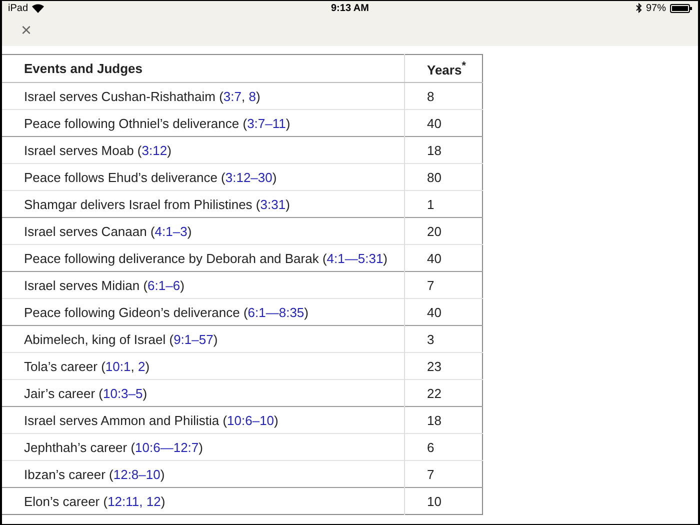 This screenshot has height=525, width=700. What do you see at coordinates (166, 312) in the screenshot?
I see `event-text: Peace following Gideon’s deliverance (6:1—8:35)` at bounding box center [166, 312].